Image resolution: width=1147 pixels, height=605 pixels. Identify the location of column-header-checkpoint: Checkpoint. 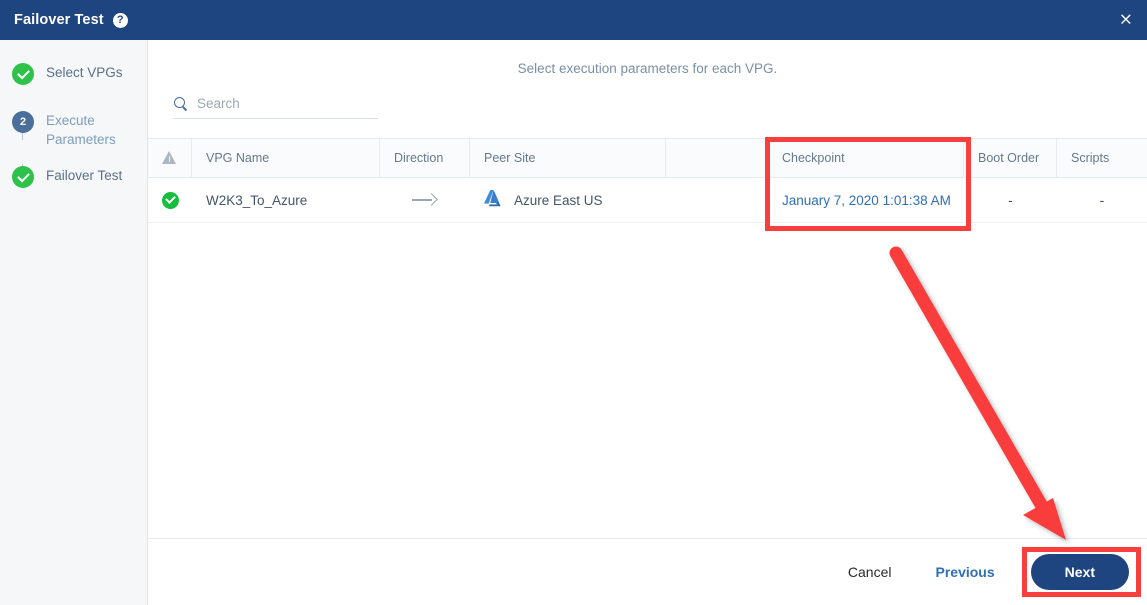
(866, 158).